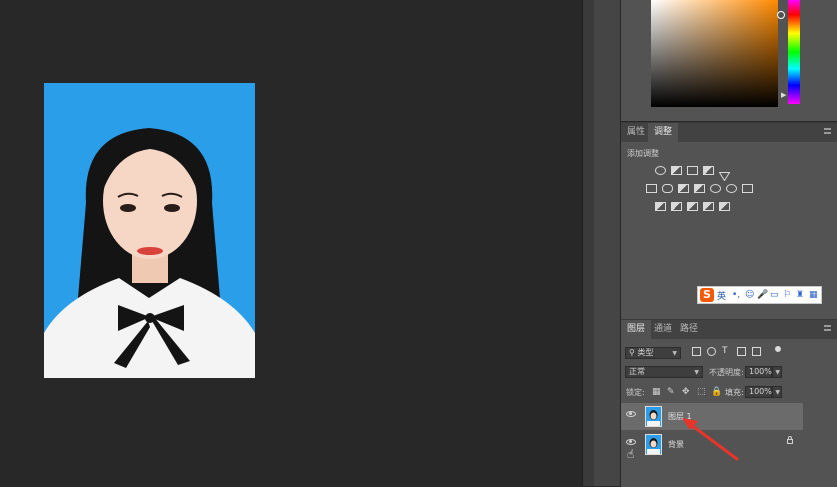 Image resolution: width=837 pixels, height=487 pixels. I want to click on menu-grid-icon: ▦, so click(813, 295).